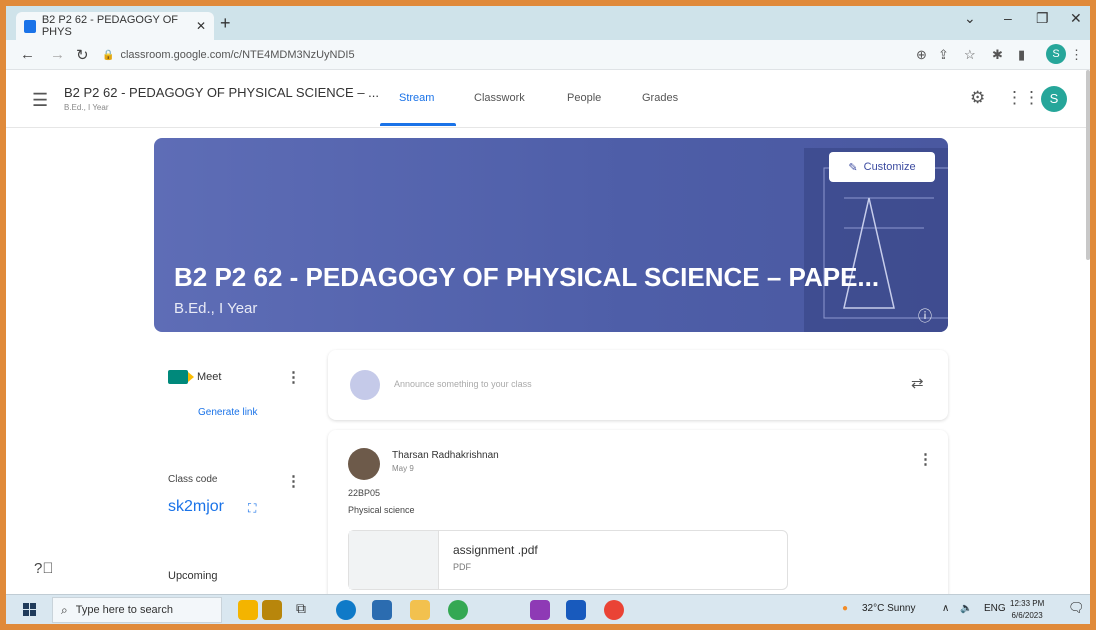 The image size is (1096, 630). Describe the element at coordinates (1056, 54) in the screenshot. I see `browser-profile-avatar: S` at that location.